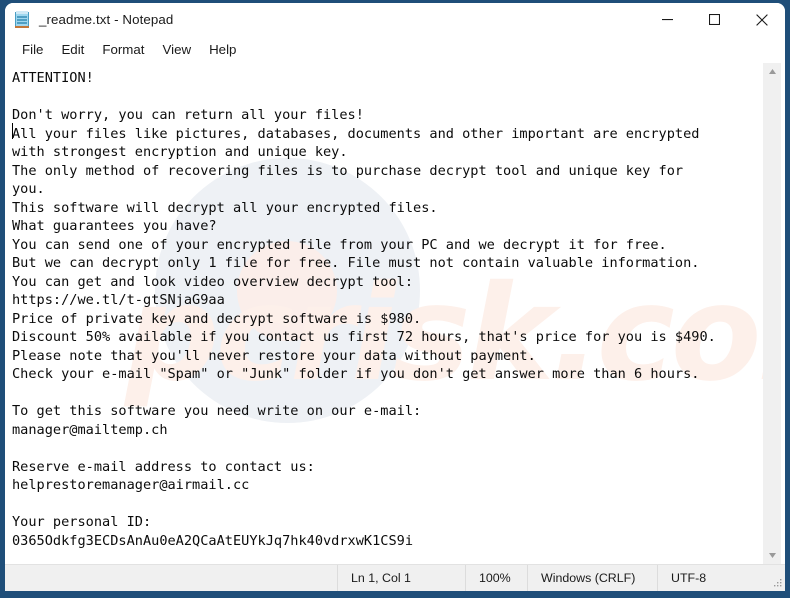 This screenshot has height=598, width=790. Describe the element at coordinates (401, 578) in the screenshot. I see `status-line-column: Ln 1, Col 1` at that location.